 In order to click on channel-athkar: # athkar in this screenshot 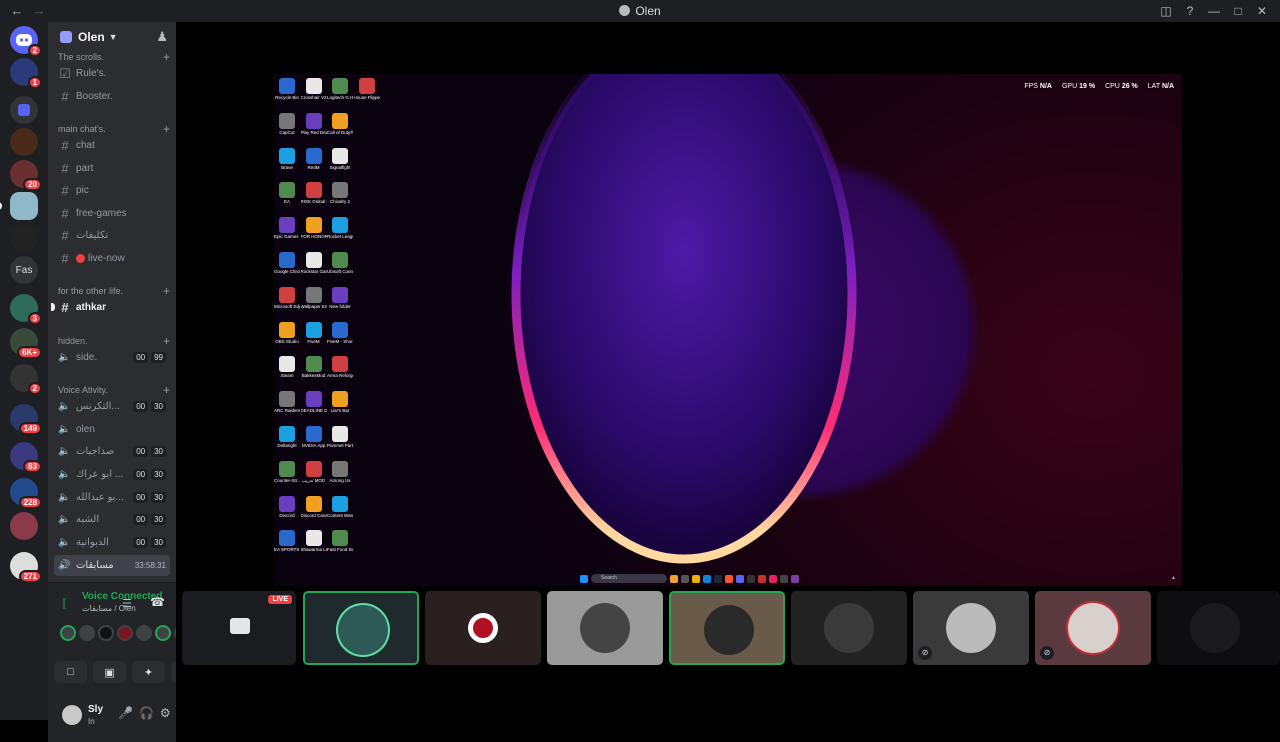, I will do `click(110, 307)`.